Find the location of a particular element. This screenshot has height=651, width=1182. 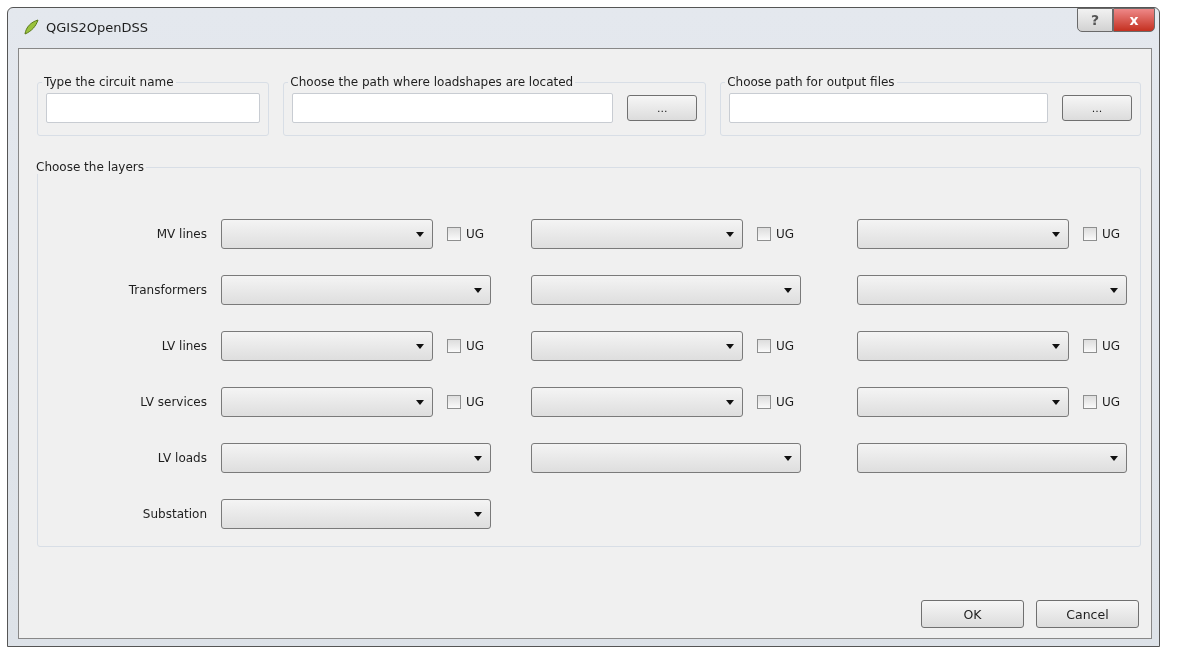

group-title: Type the circuit name is located at coordinates (109, 82).